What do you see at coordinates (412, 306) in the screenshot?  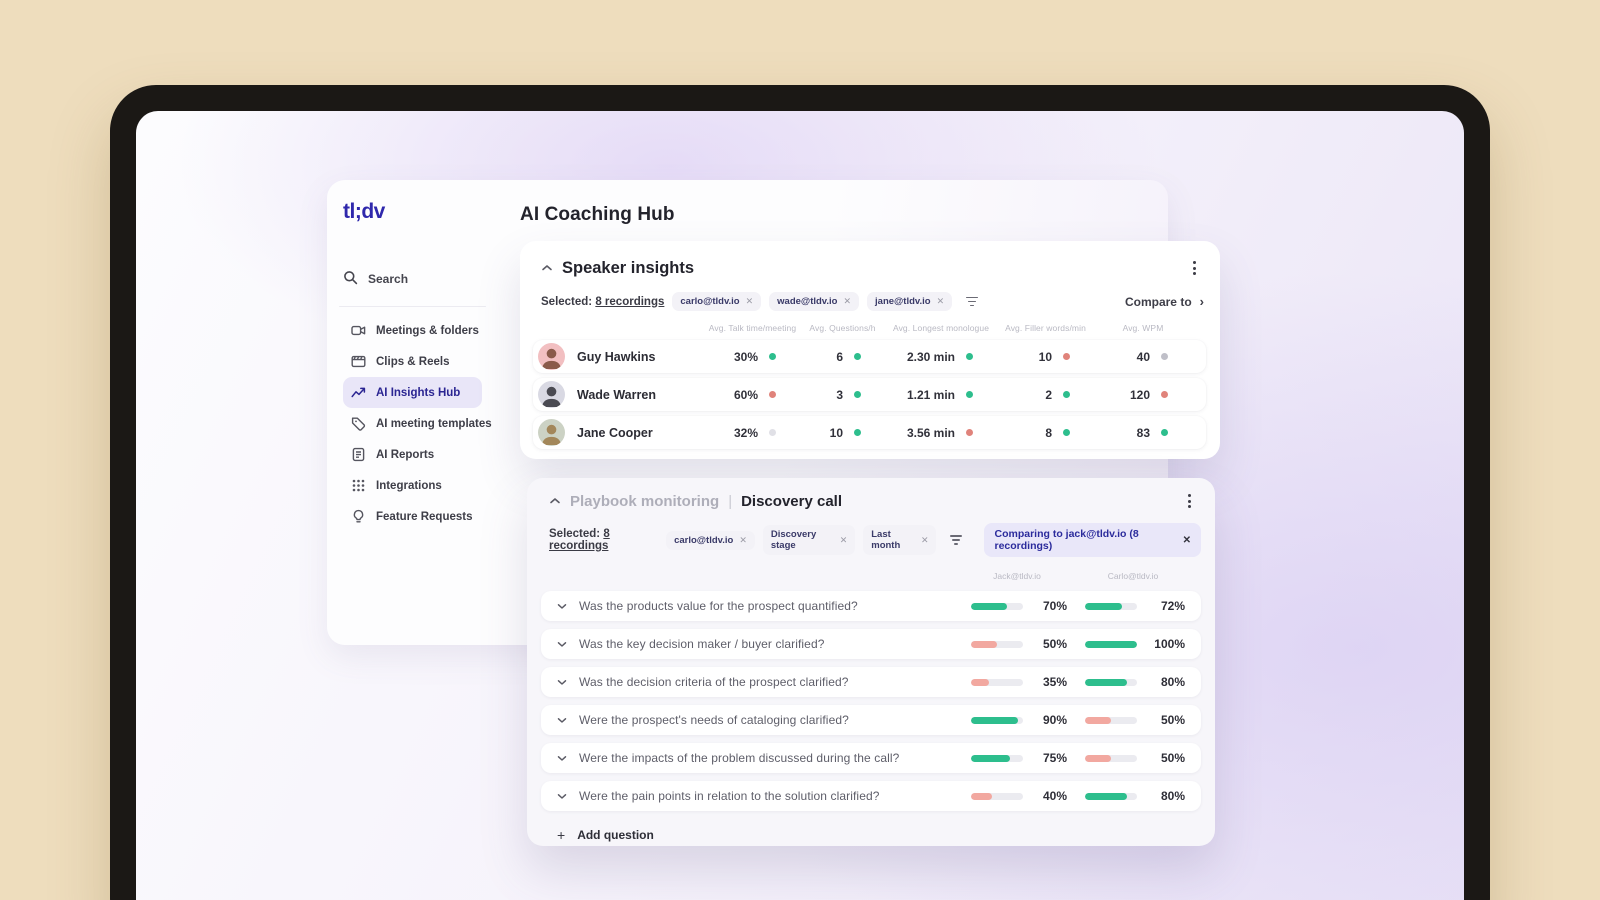 I see `sidebar-divider` at bounding box center [412, 306].